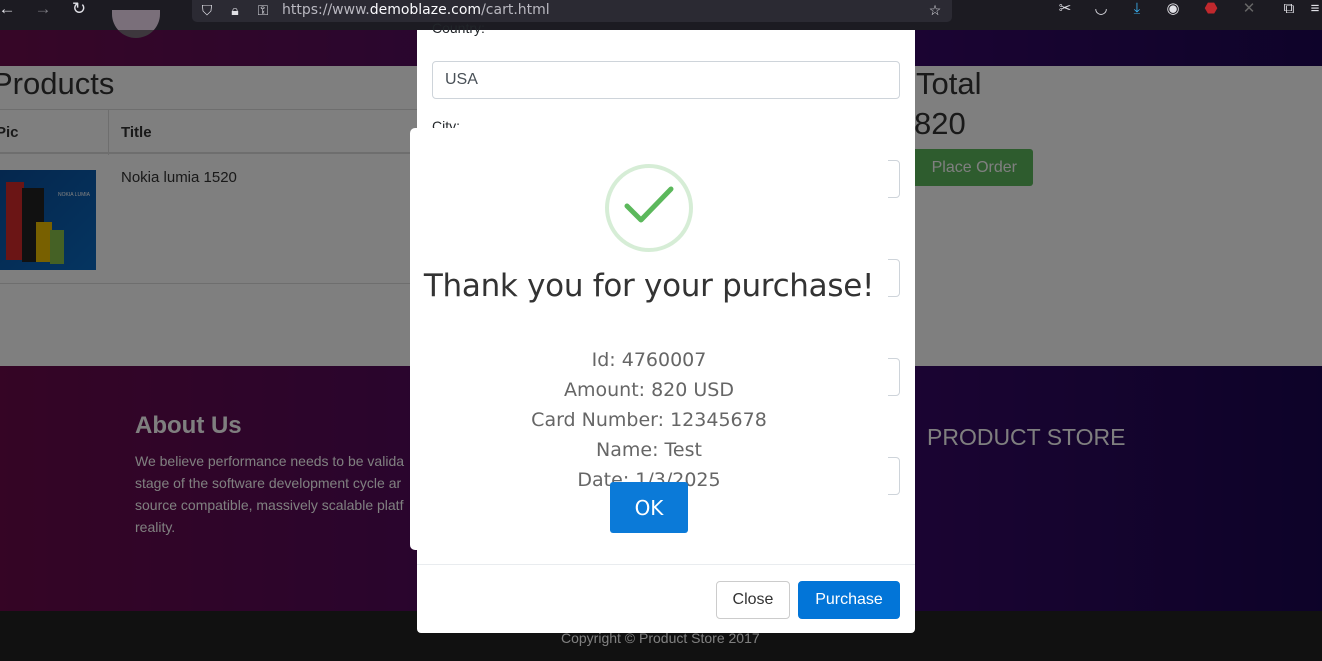 This screenshot has width=1322, height=661. What do you see at coordinates (1249, 10) in the screenshot?
I see `extension-x-icon: ✕` at bounding box center [1249, 10].